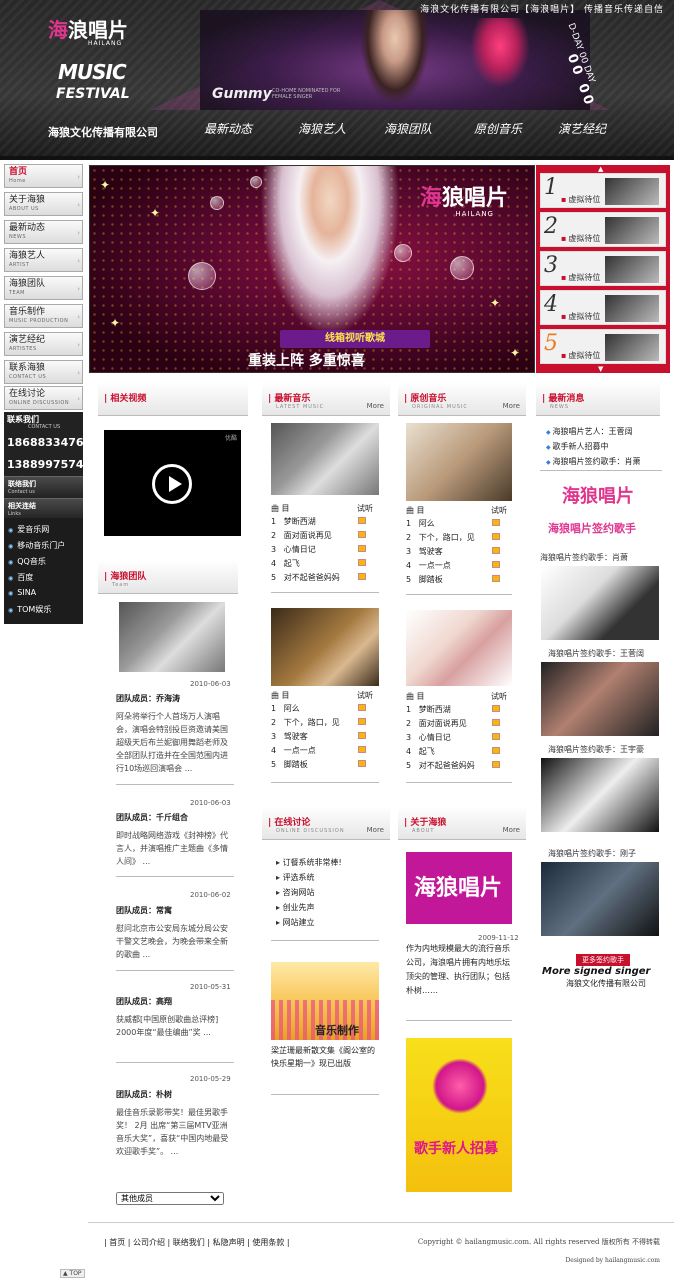 The height and width of the screenshot is (1278, 674). What do you see at coordinates (43, 232) in the screenshot?
I see `sidebar-item-news: 最新动态 NEWS ›` at bounding box center [43, 232].